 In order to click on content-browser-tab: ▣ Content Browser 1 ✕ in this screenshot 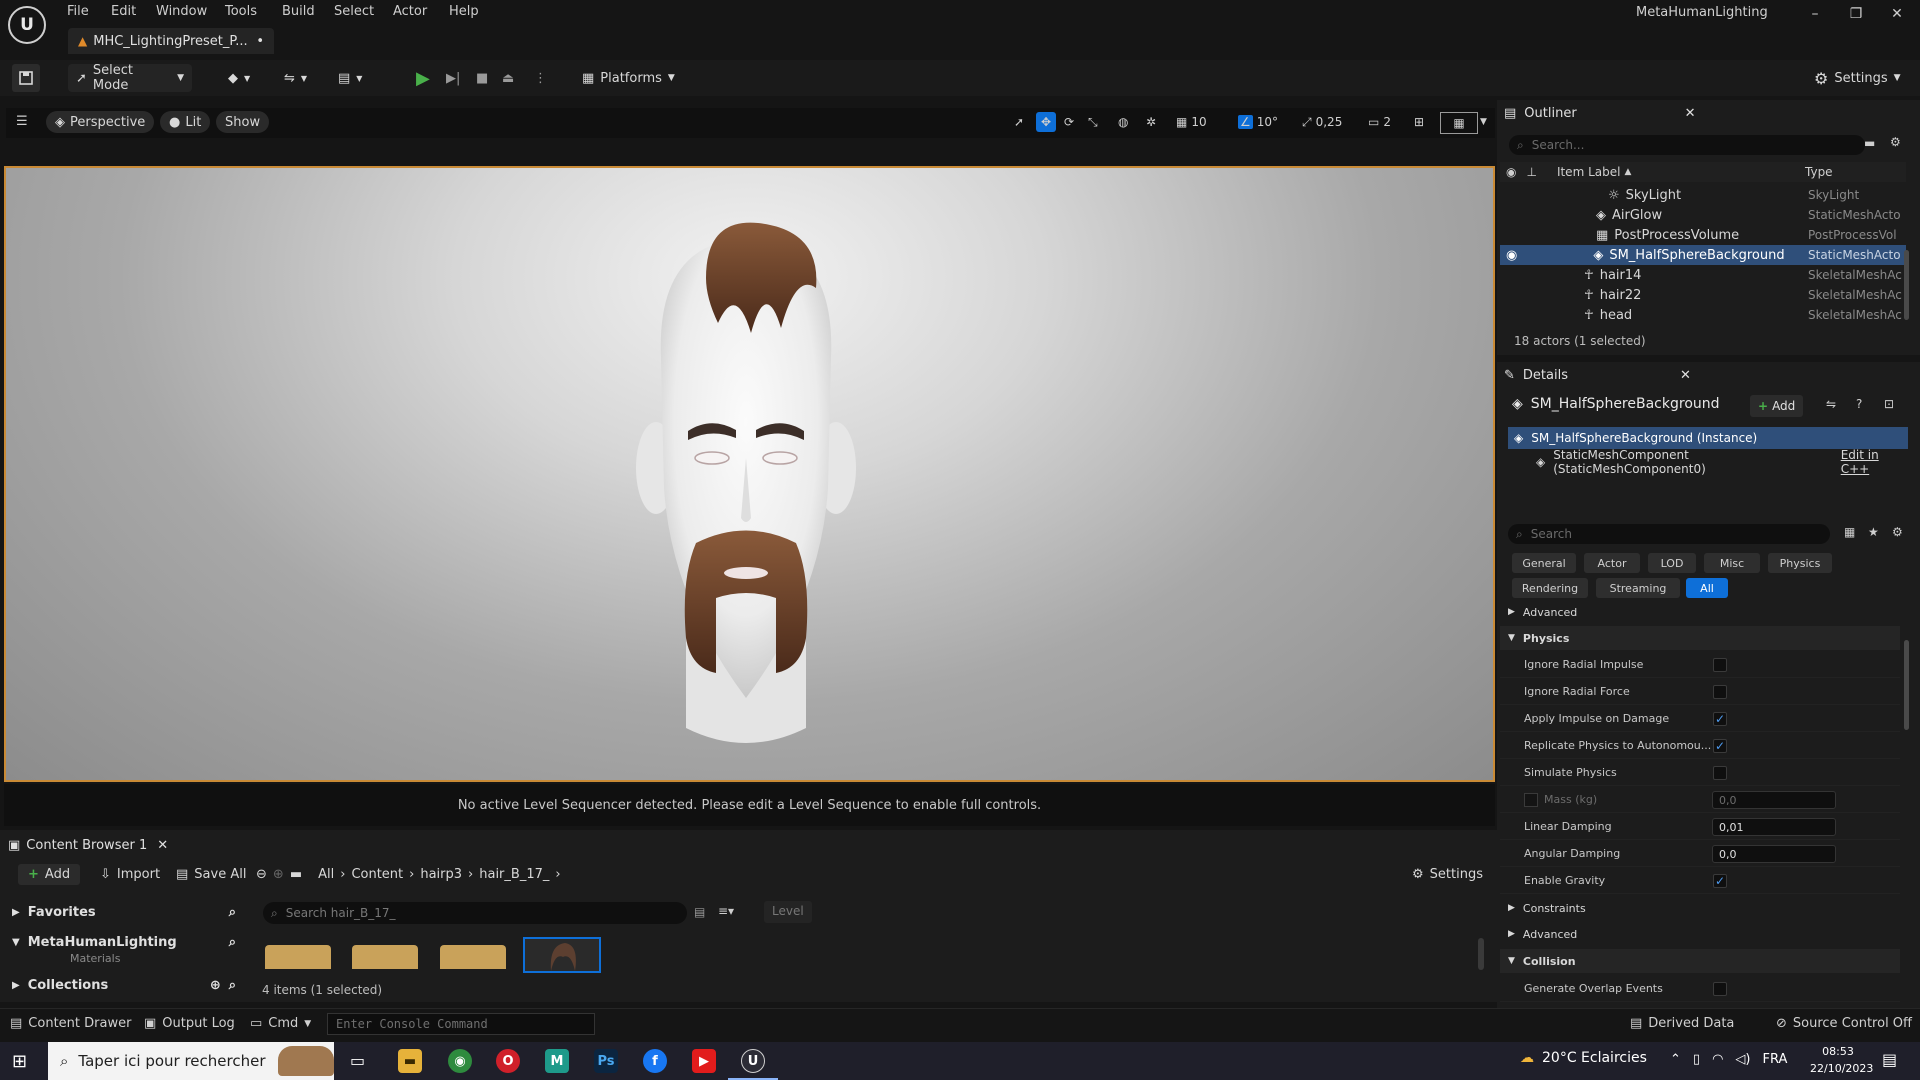, I will do `click(84, 845)`.